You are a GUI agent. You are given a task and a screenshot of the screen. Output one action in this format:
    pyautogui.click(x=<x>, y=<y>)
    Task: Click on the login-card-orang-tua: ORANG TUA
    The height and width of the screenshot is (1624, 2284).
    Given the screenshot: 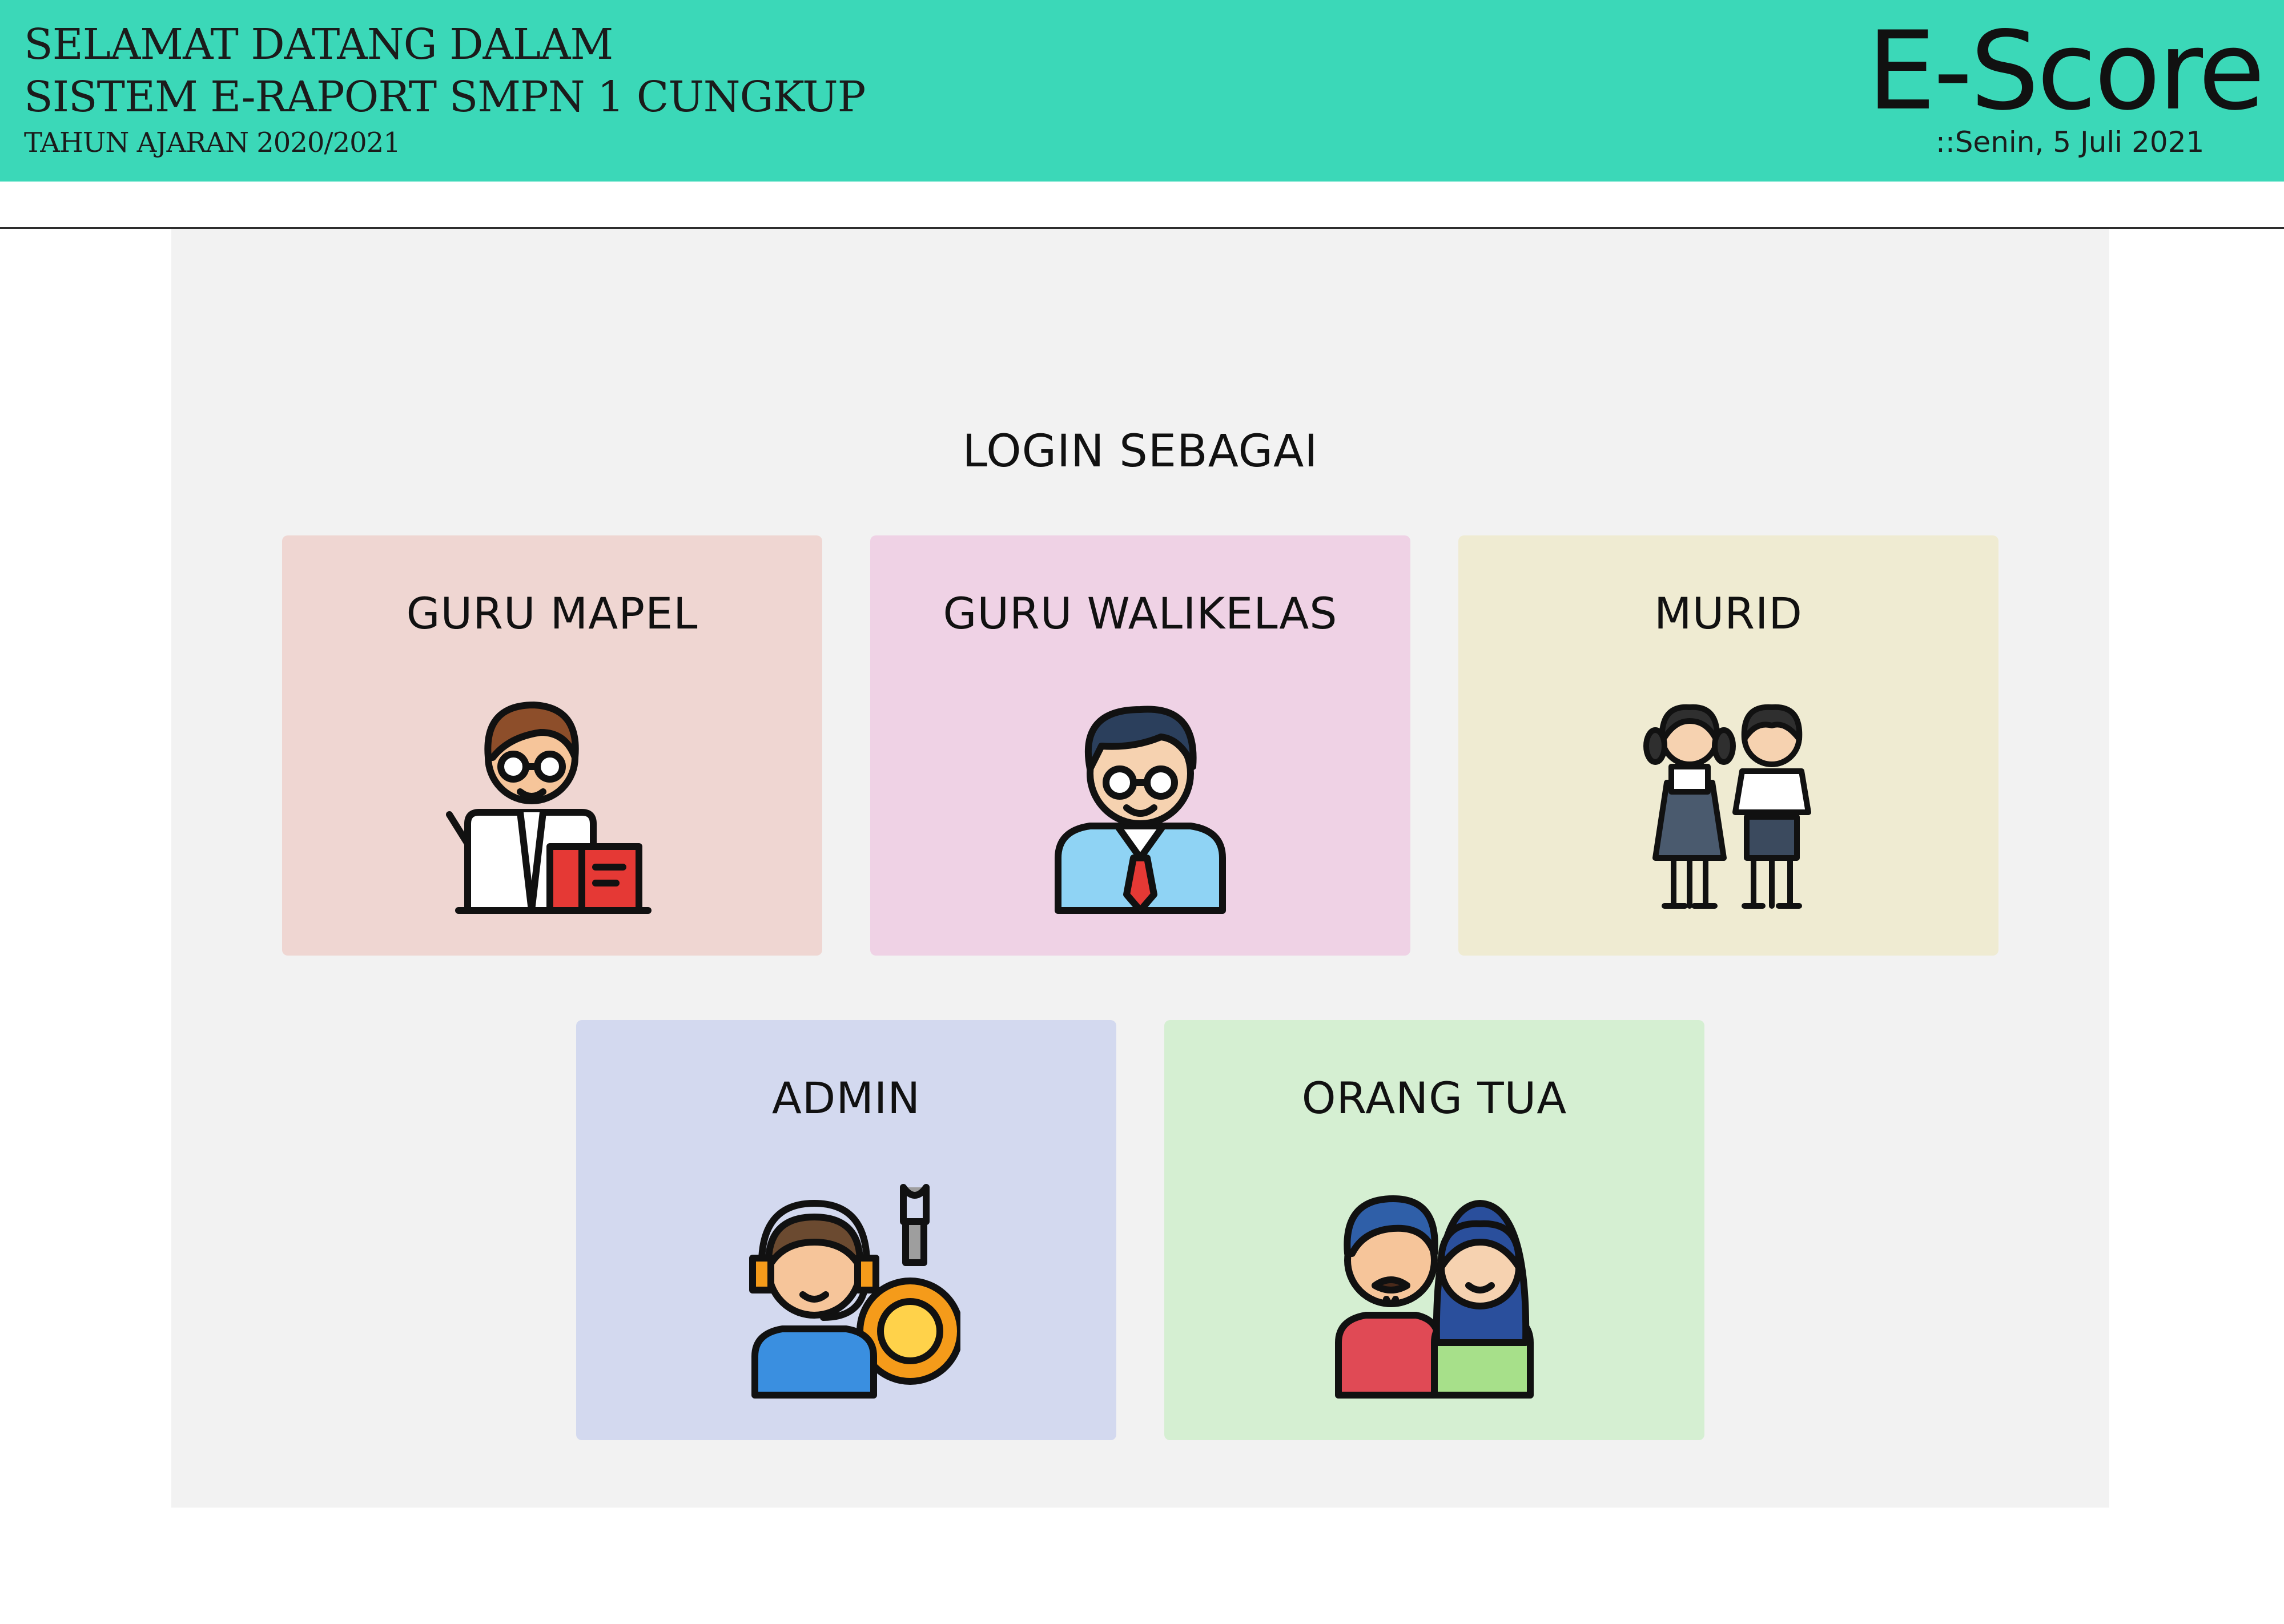 What is the action you would take?
    pyautogui.click(x=1434, y=1230)
    